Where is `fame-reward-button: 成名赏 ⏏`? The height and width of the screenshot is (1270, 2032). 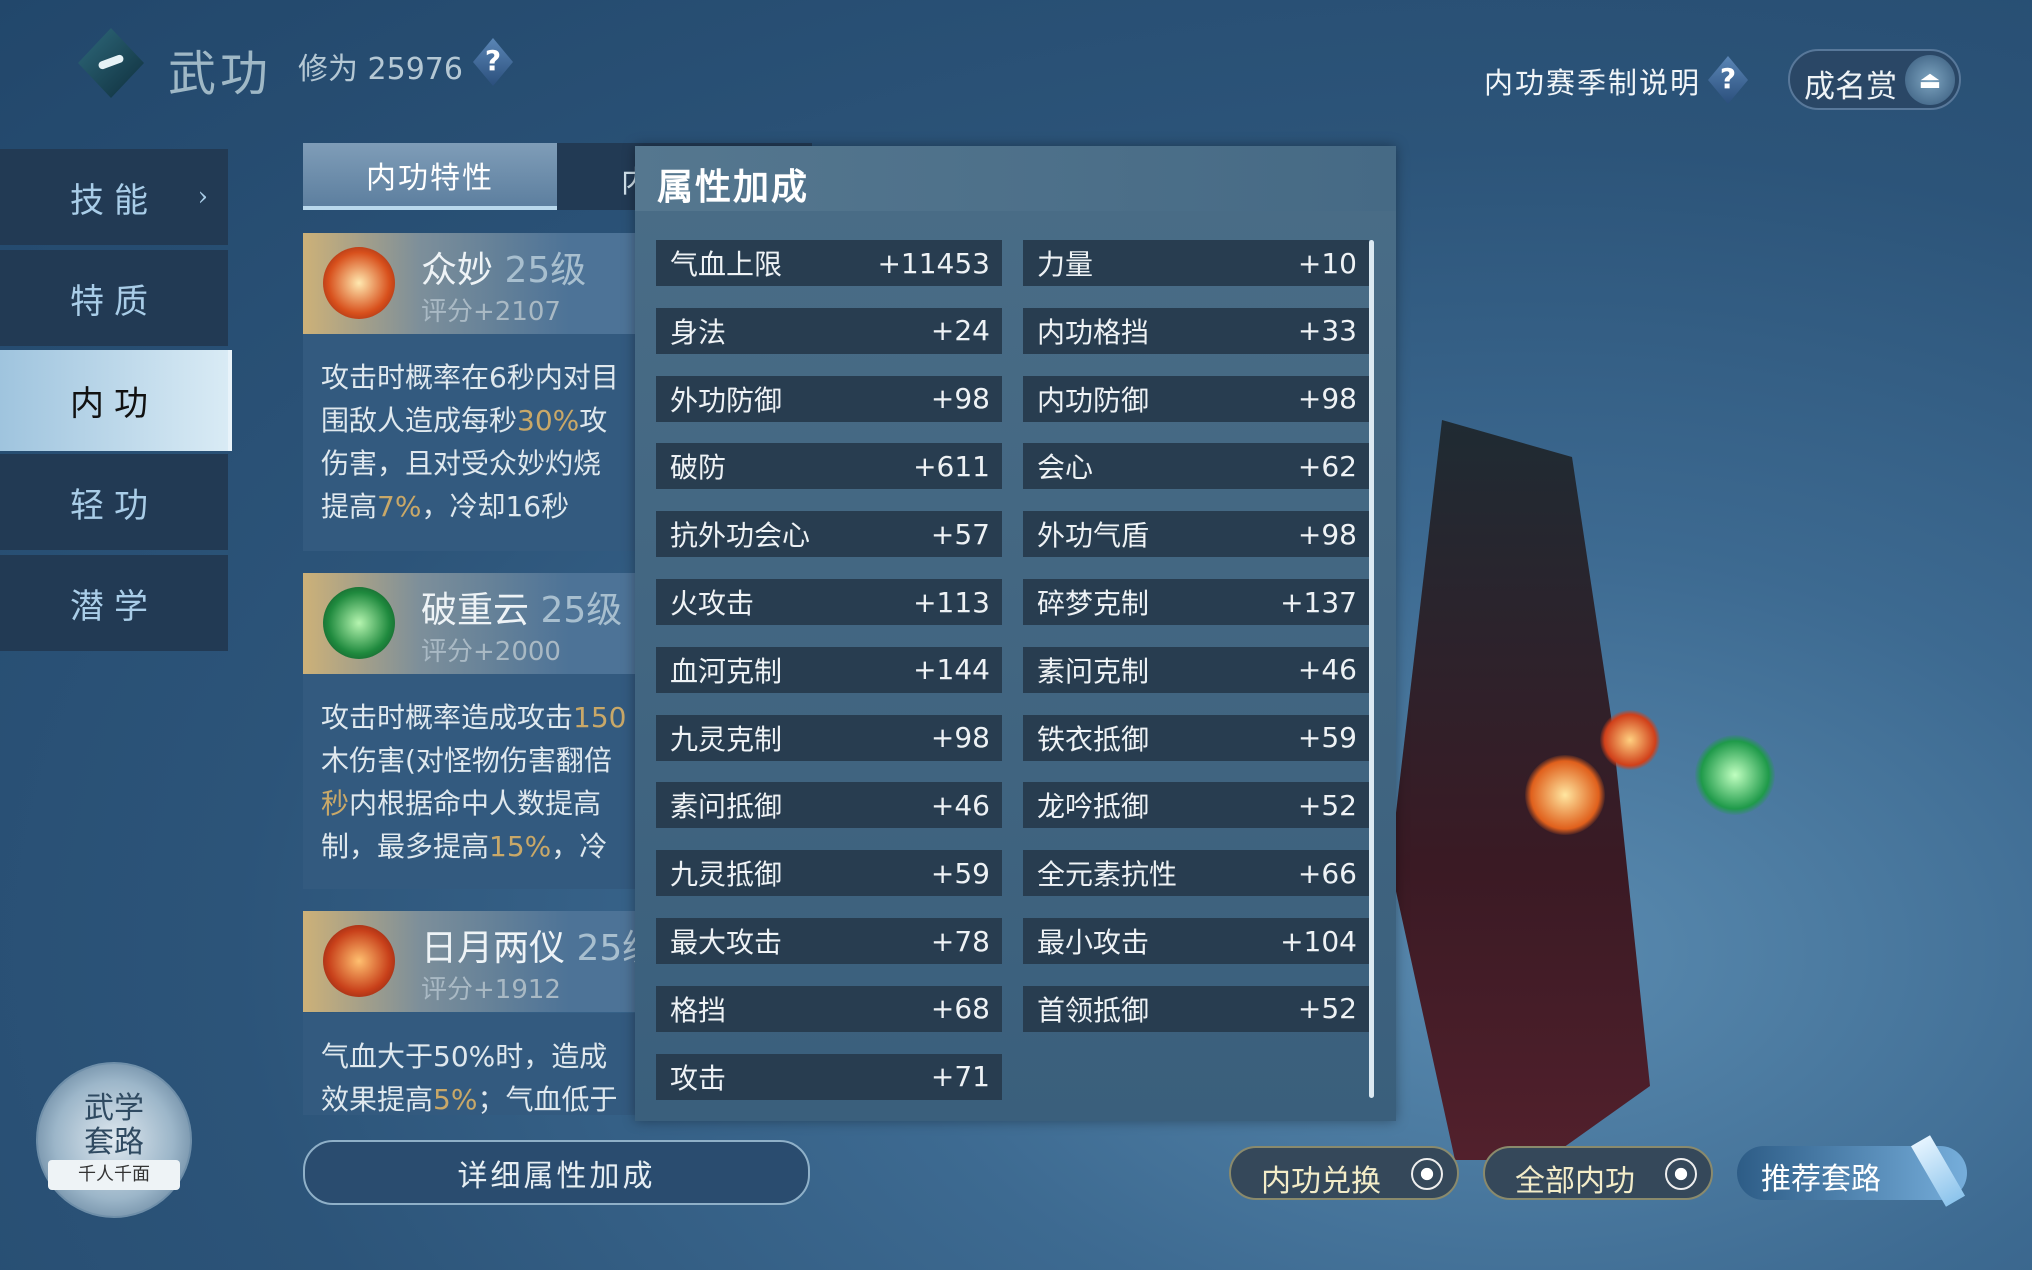 fame-reward-button: 成名赏 ⏏ is located at coordinates (1874, 79).